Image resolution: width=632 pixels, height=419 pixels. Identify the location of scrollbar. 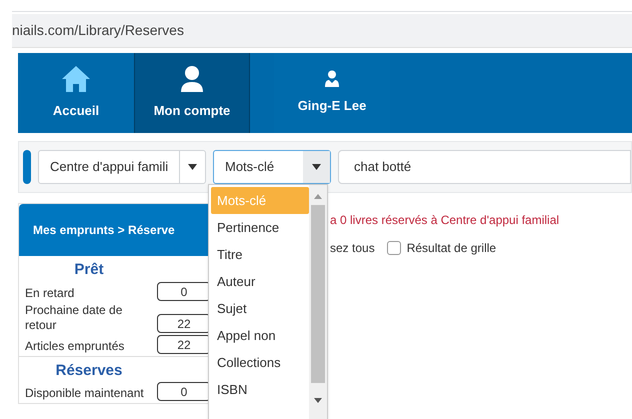
(318, 302).